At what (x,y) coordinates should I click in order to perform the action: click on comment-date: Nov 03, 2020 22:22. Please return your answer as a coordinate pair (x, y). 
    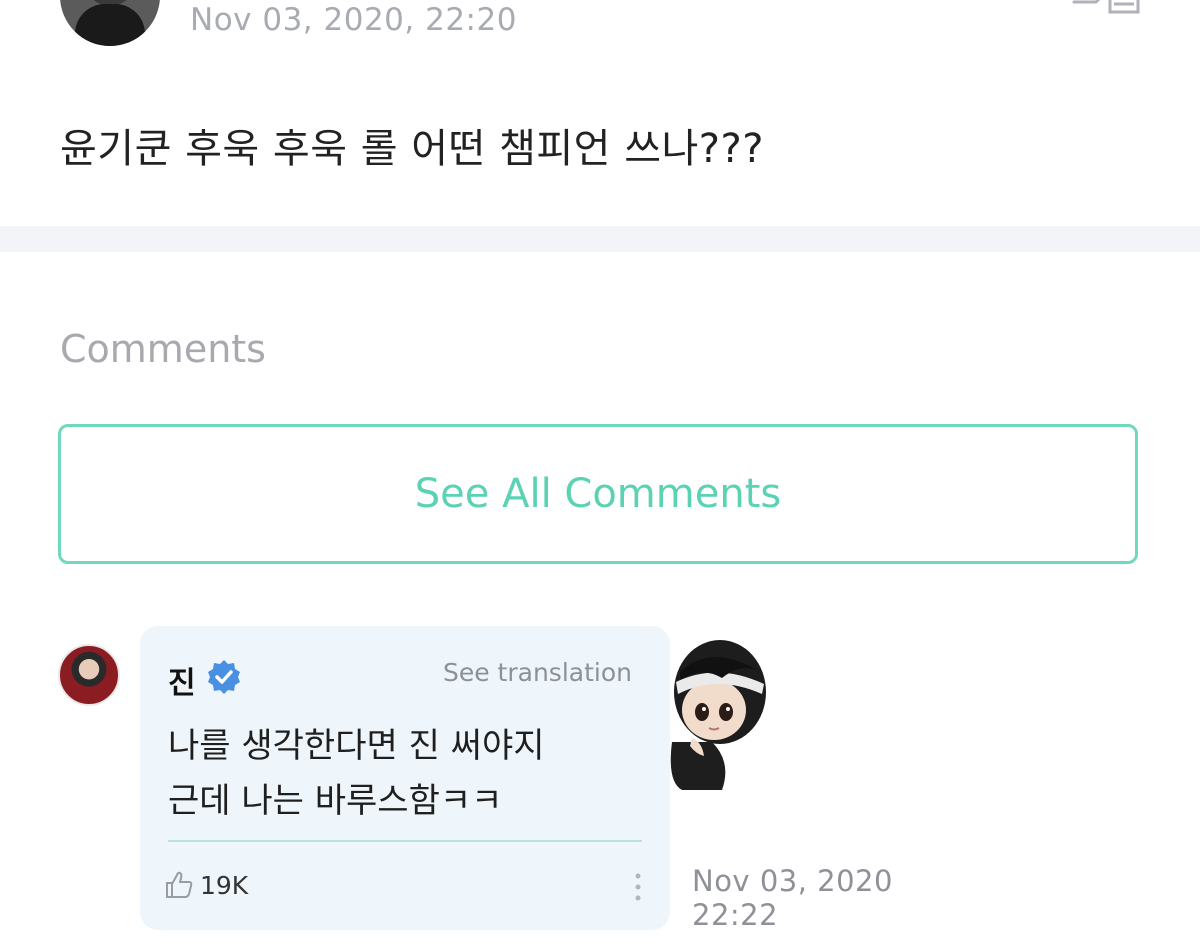
    Looking at the image, I should click on (792, 898).